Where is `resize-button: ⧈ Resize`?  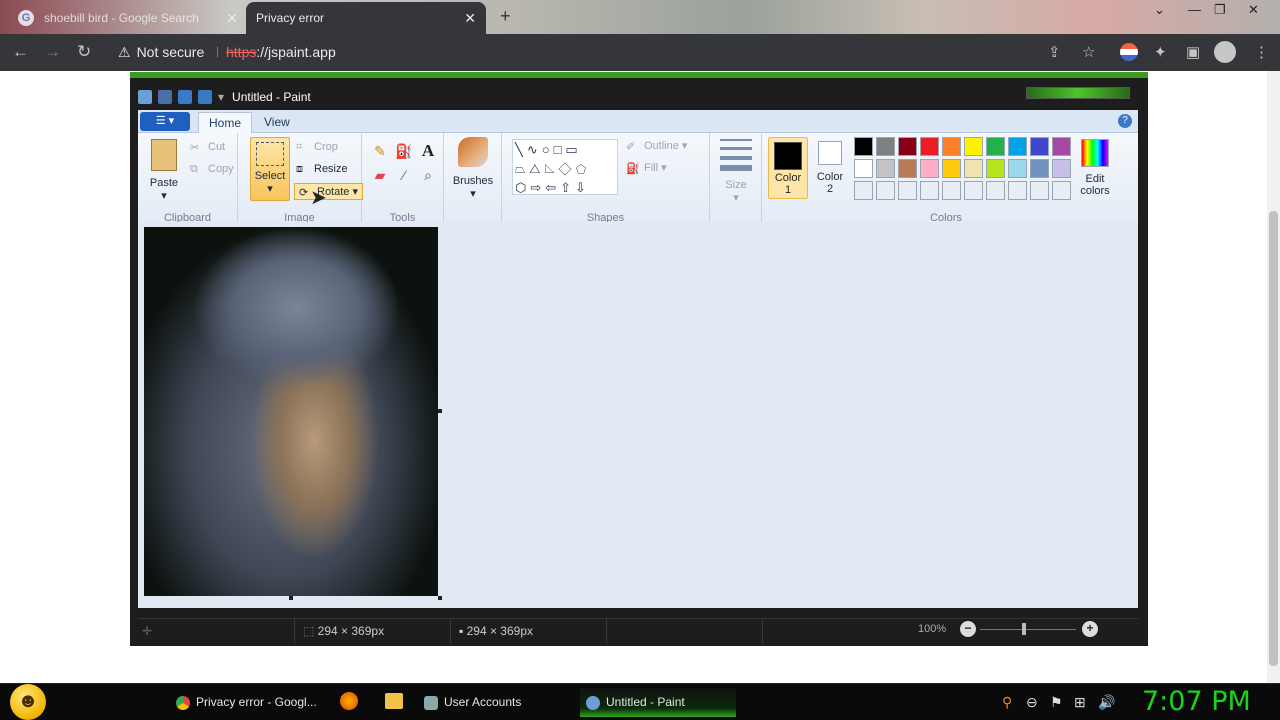
resize-button: ⧈ Resize is located at coordinates (322, 169).